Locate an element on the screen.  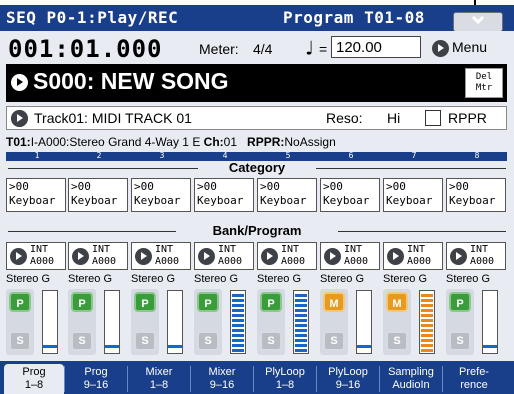
tab-prog-9-16: Prog 9–16 is located at coordinates (96, 379).